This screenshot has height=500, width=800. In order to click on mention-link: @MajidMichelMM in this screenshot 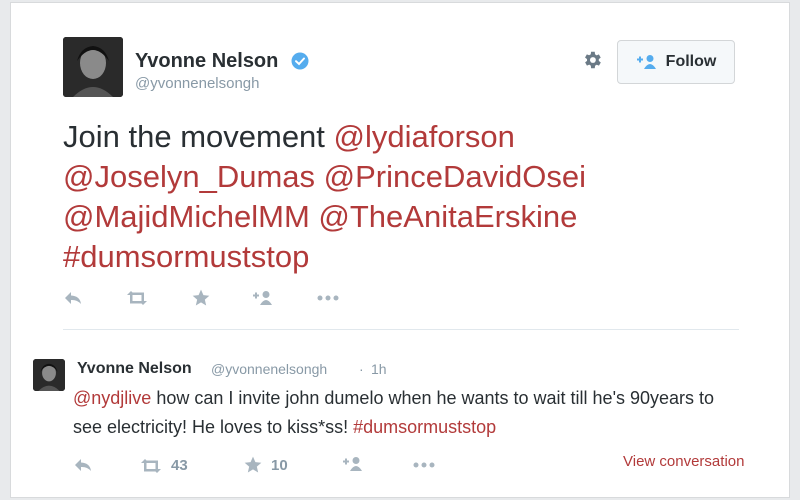, I will do `click(186, 216)`.